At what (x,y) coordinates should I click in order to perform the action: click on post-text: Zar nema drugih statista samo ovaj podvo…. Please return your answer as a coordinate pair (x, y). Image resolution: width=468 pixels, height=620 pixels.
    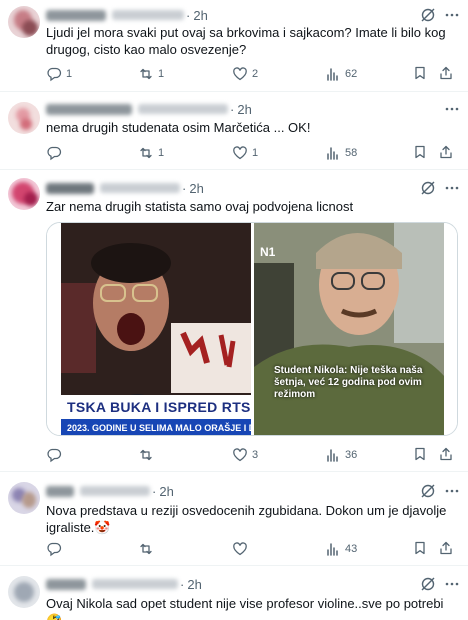
    Looking at the image, I should click on (200, 206).